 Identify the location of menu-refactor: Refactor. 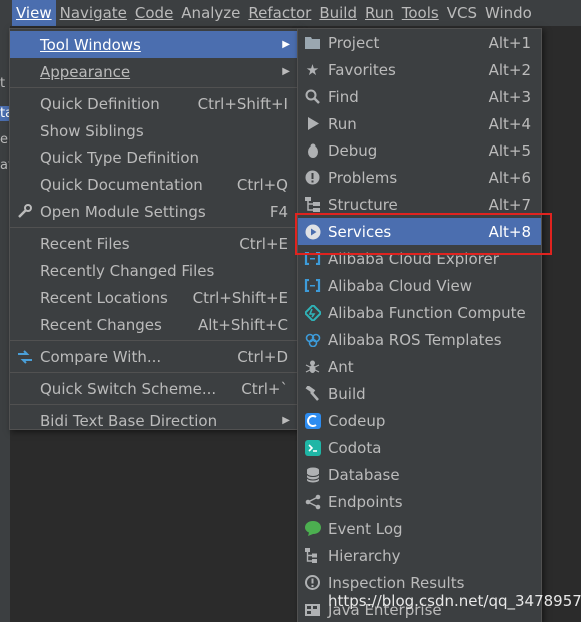
(279, 13).